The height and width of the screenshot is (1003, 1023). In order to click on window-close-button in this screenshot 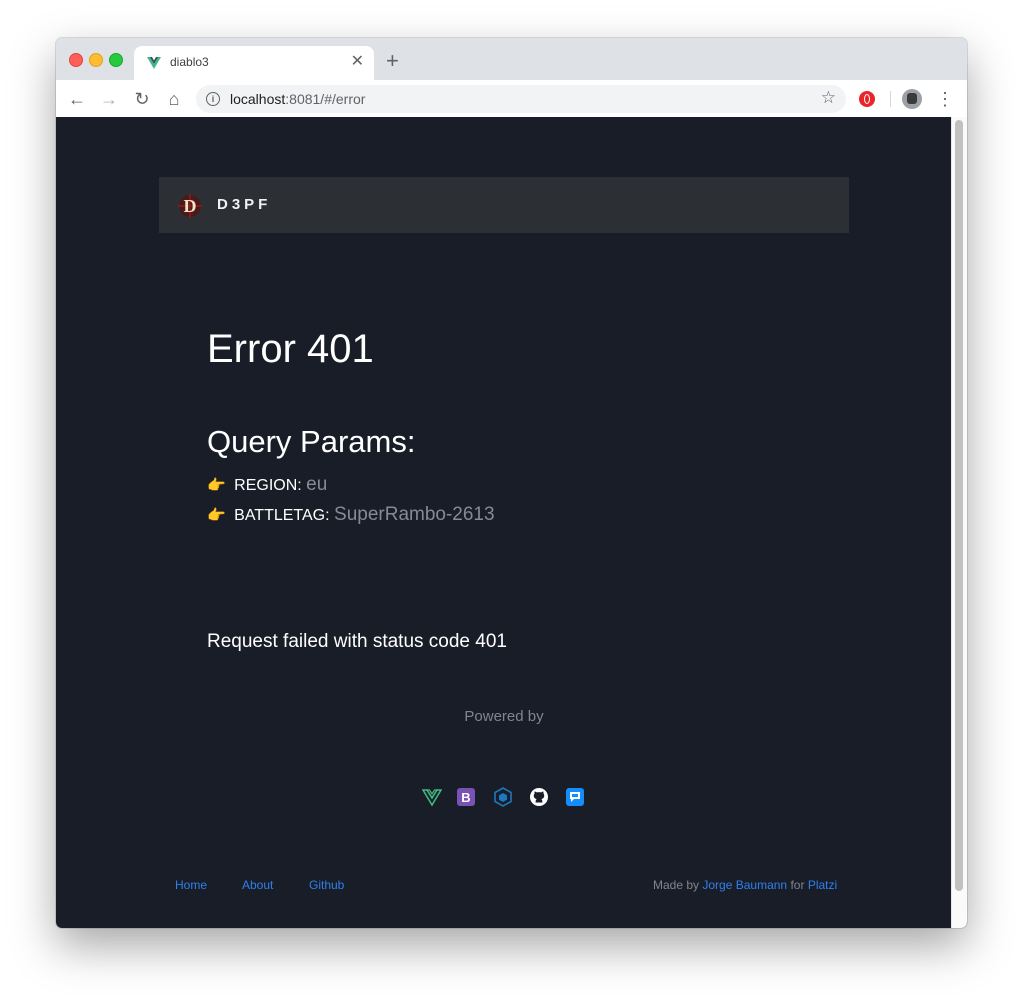, I will do `click(76, 60)`.